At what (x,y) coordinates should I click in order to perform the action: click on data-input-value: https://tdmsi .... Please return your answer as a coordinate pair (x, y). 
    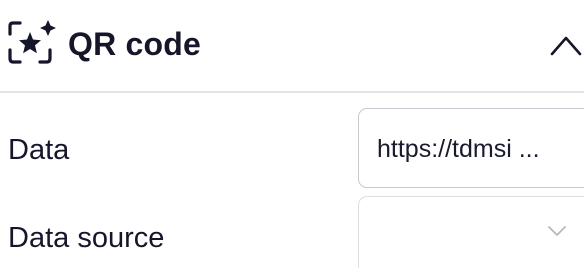
    Looking at the image, I should click on (458, 149).